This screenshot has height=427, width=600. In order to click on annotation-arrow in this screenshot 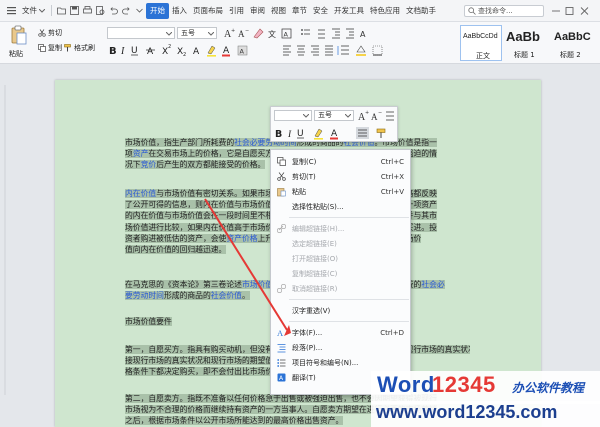, I will do `click(247, 267)`.